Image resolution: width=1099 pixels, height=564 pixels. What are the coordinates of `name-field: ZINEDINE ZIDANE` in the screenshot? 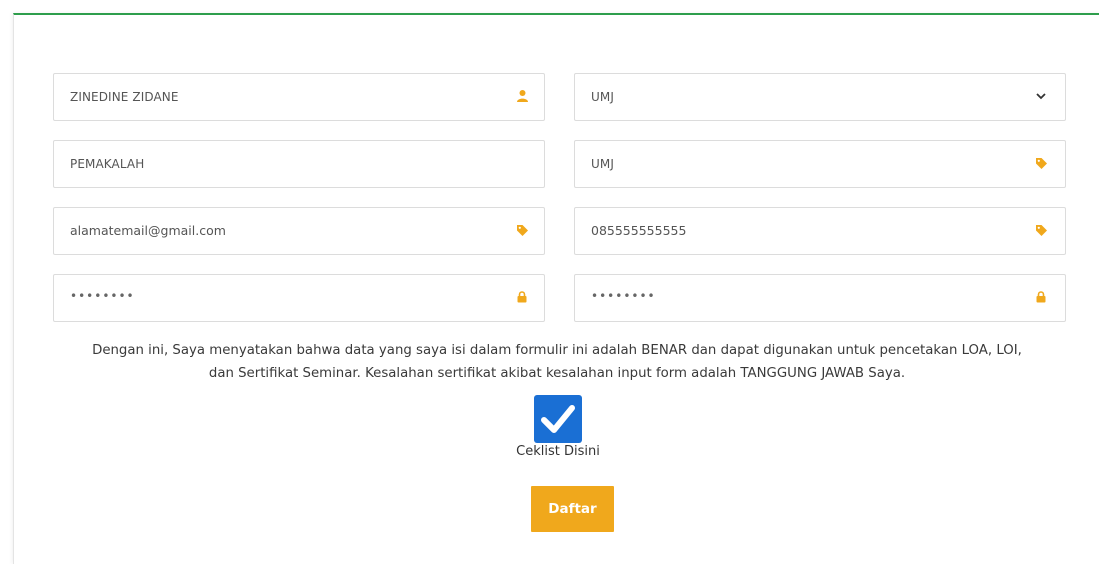 It's located at (299, 97).